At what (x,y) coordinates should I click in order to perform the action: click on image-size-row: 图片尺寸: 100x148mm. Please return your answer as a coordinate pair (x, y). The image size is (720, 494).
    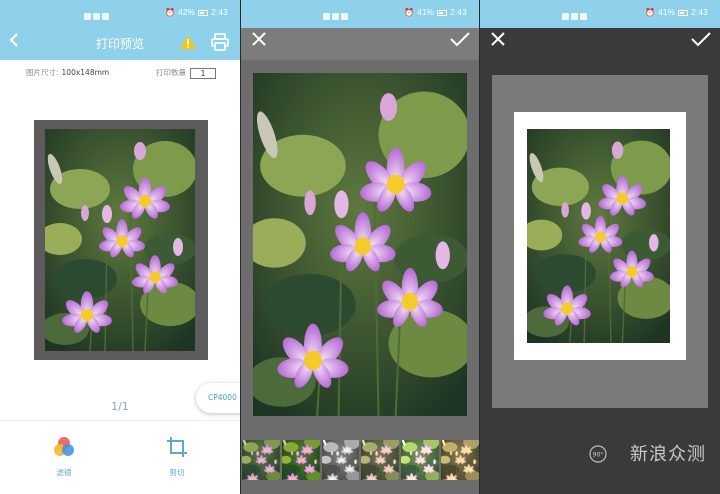
    Looking at the image, I should click on (67, 72).